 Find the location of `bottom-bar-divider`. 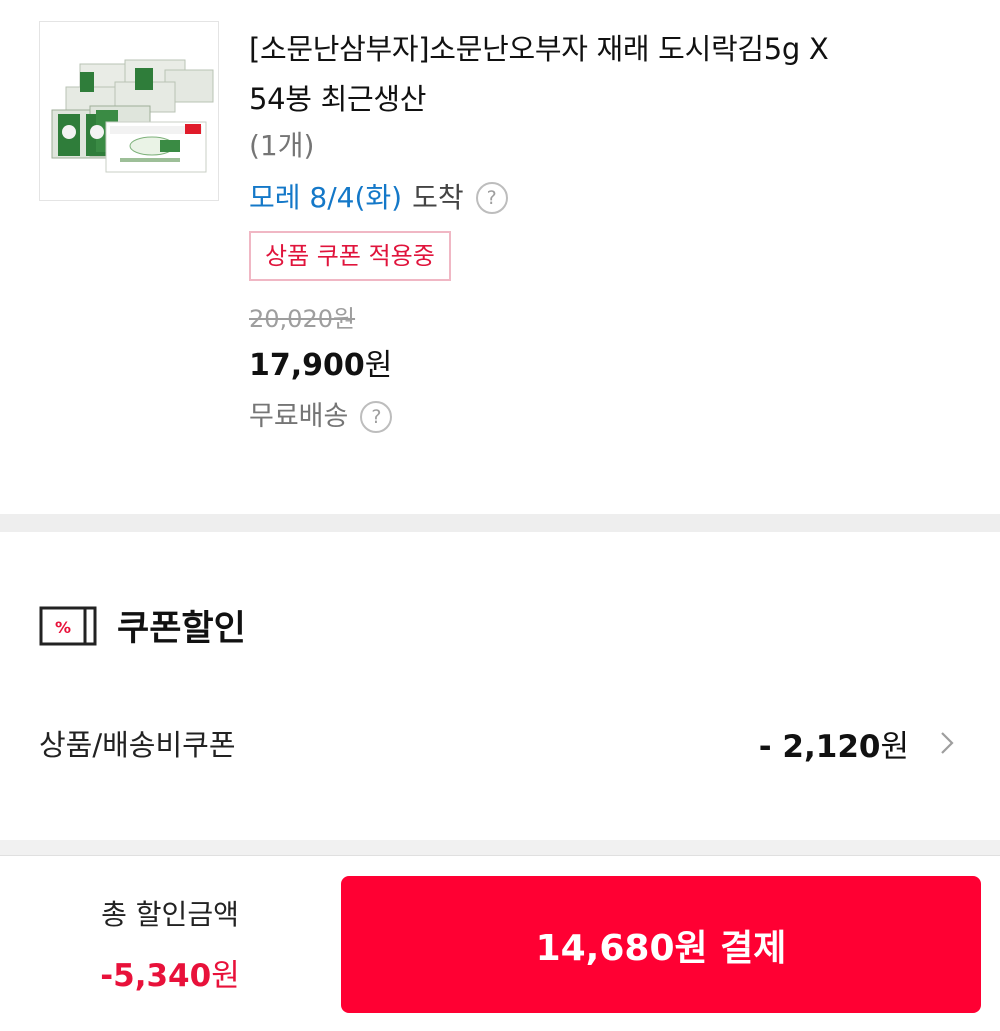

bottom-bar-divider is located at coordinates (500, 848).